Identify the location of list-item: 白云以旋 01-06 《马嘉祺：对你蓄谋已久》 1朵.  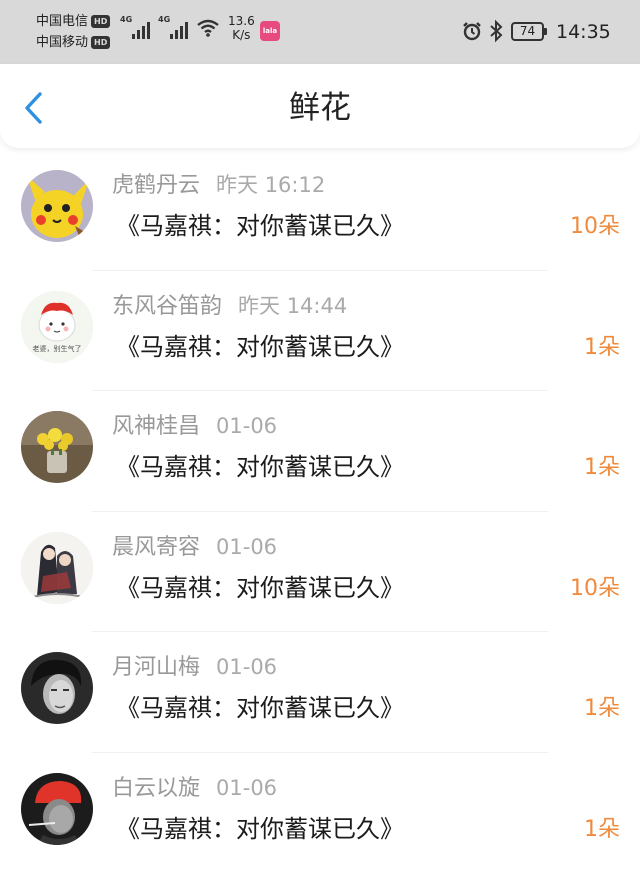
(320, 813).